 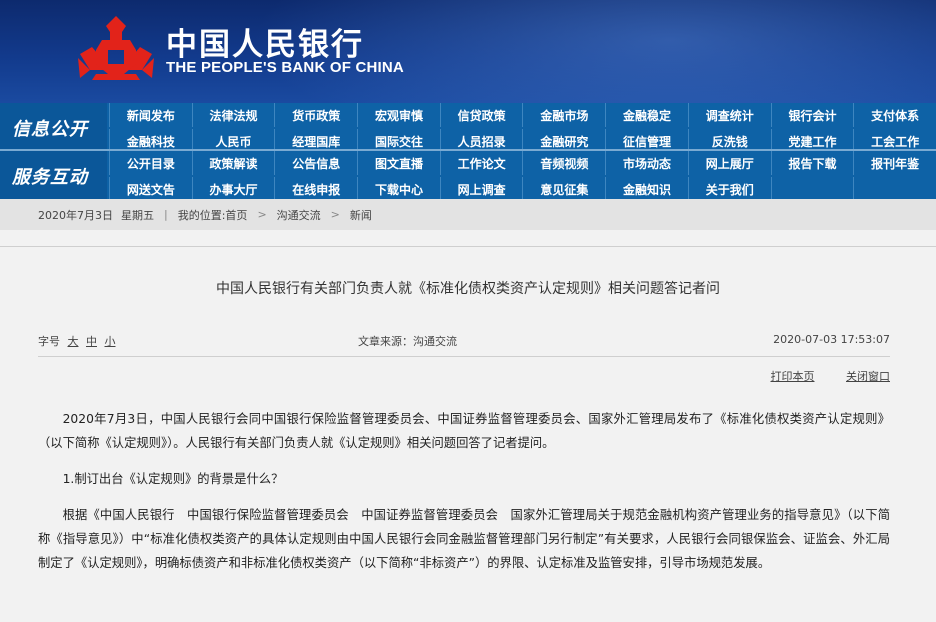 What do you see at coordinates (563, 189) in the screenshot?
I see `nav-item: 意见征集` at bounding box center [563, 189].